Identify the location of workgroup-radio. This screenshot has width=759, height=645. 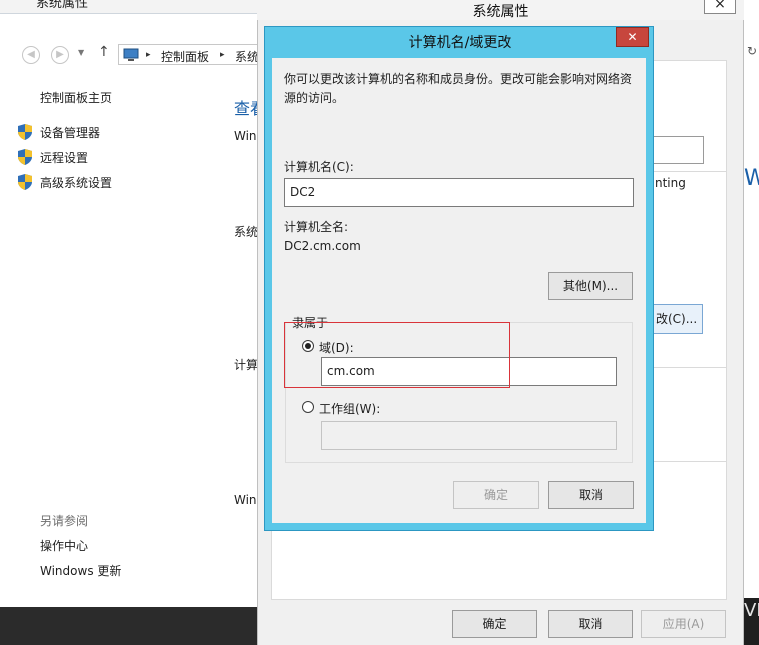
(308, 407).